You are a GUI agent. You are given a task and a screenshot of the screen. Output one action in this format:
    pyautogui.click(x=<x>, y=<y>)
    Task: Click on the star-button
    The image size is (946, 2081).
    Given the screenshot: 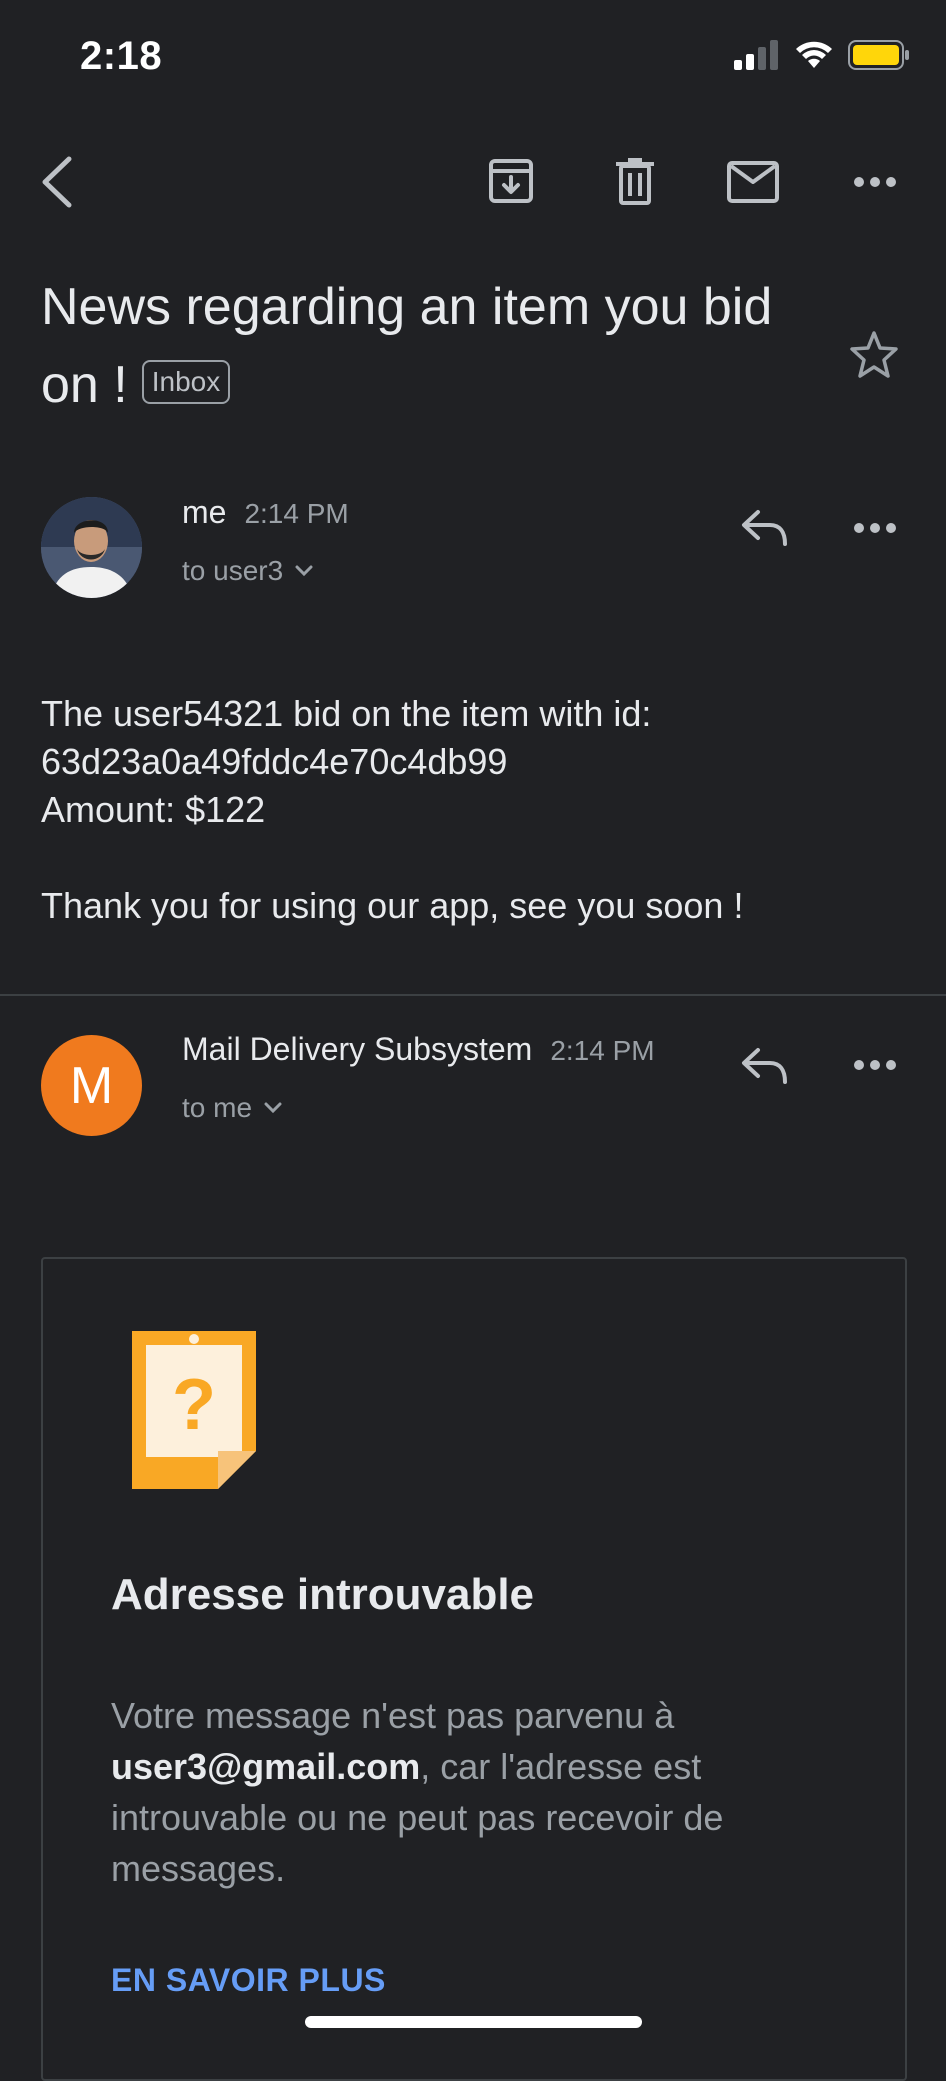 What is the action you would take?
    pyautogui.click(x=874, y=354)
    